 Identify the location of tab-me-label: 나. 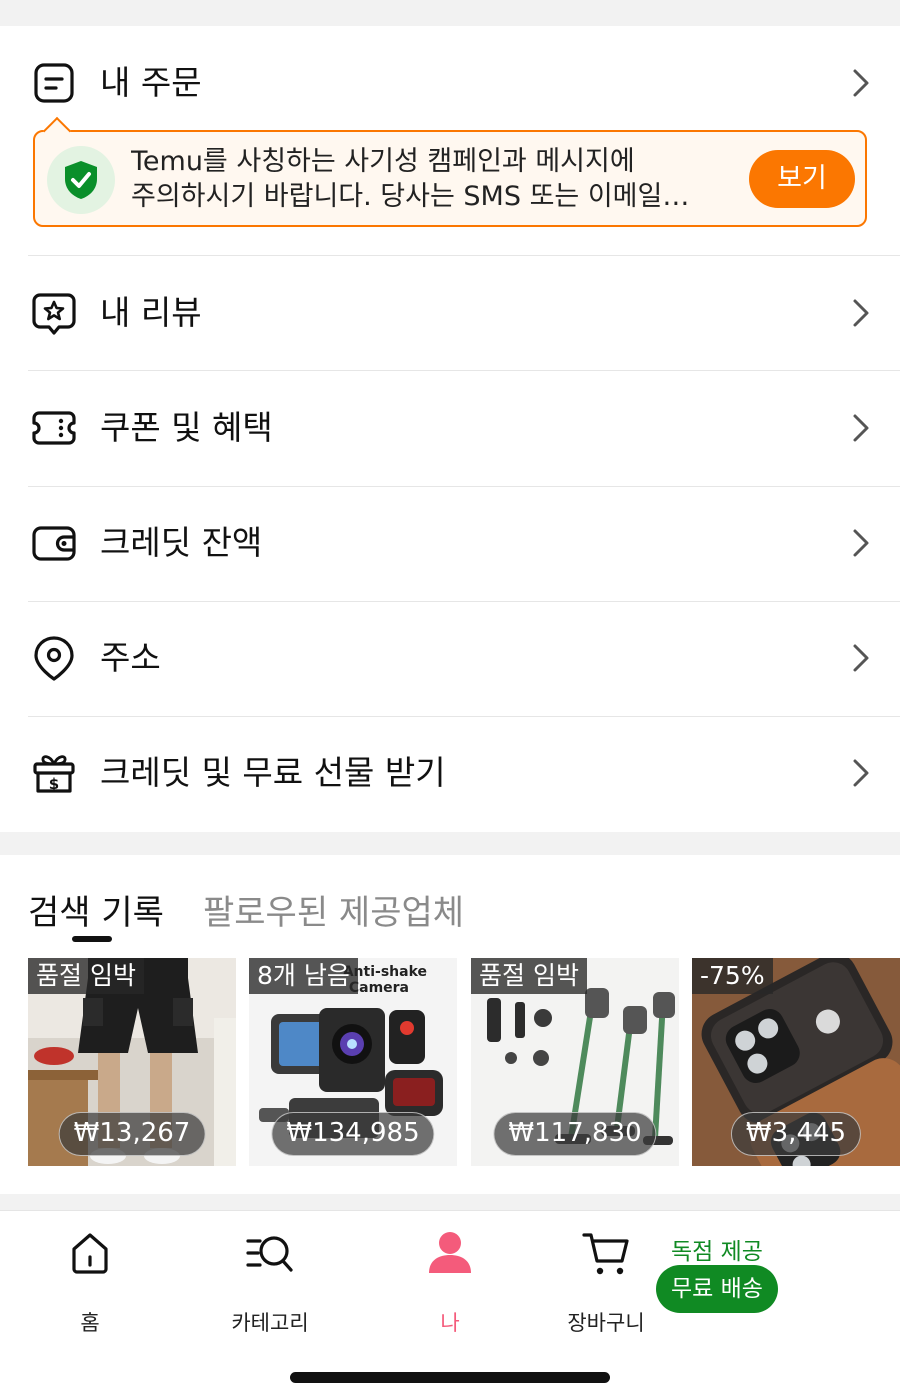
(450, 1323).